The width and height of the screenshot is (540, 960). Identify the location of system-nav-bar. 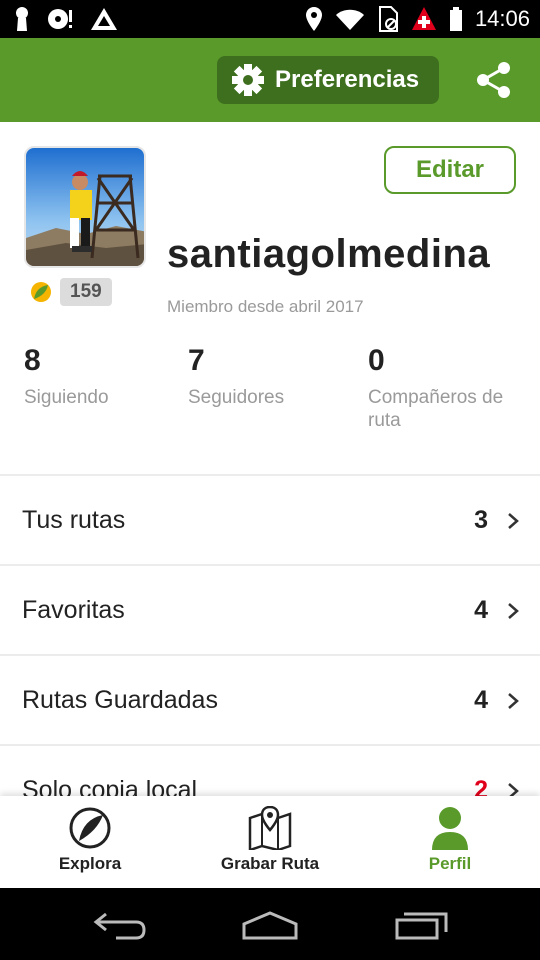
(270, 924).